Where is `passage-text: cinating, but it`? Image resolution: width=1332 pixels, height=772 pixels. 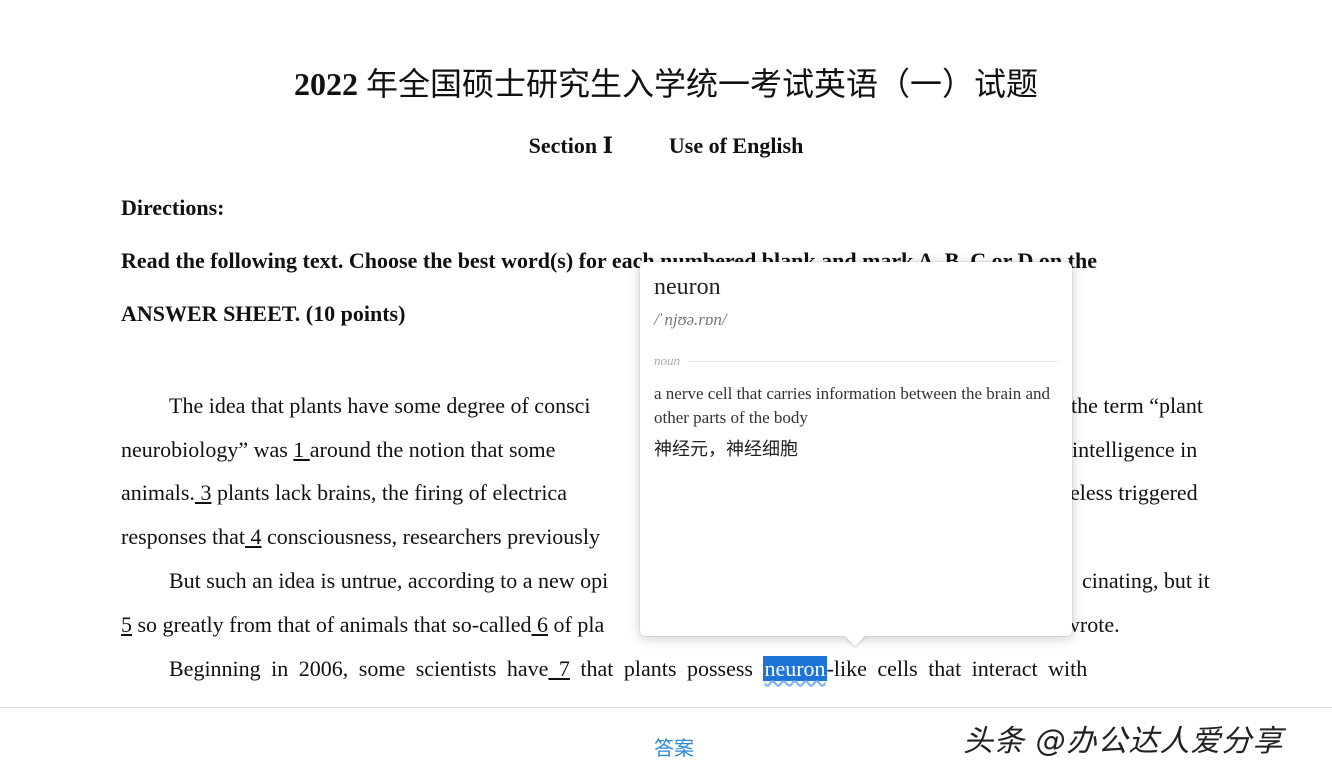
passage-text: cinating, but it is located at coordinates (1146, 580).